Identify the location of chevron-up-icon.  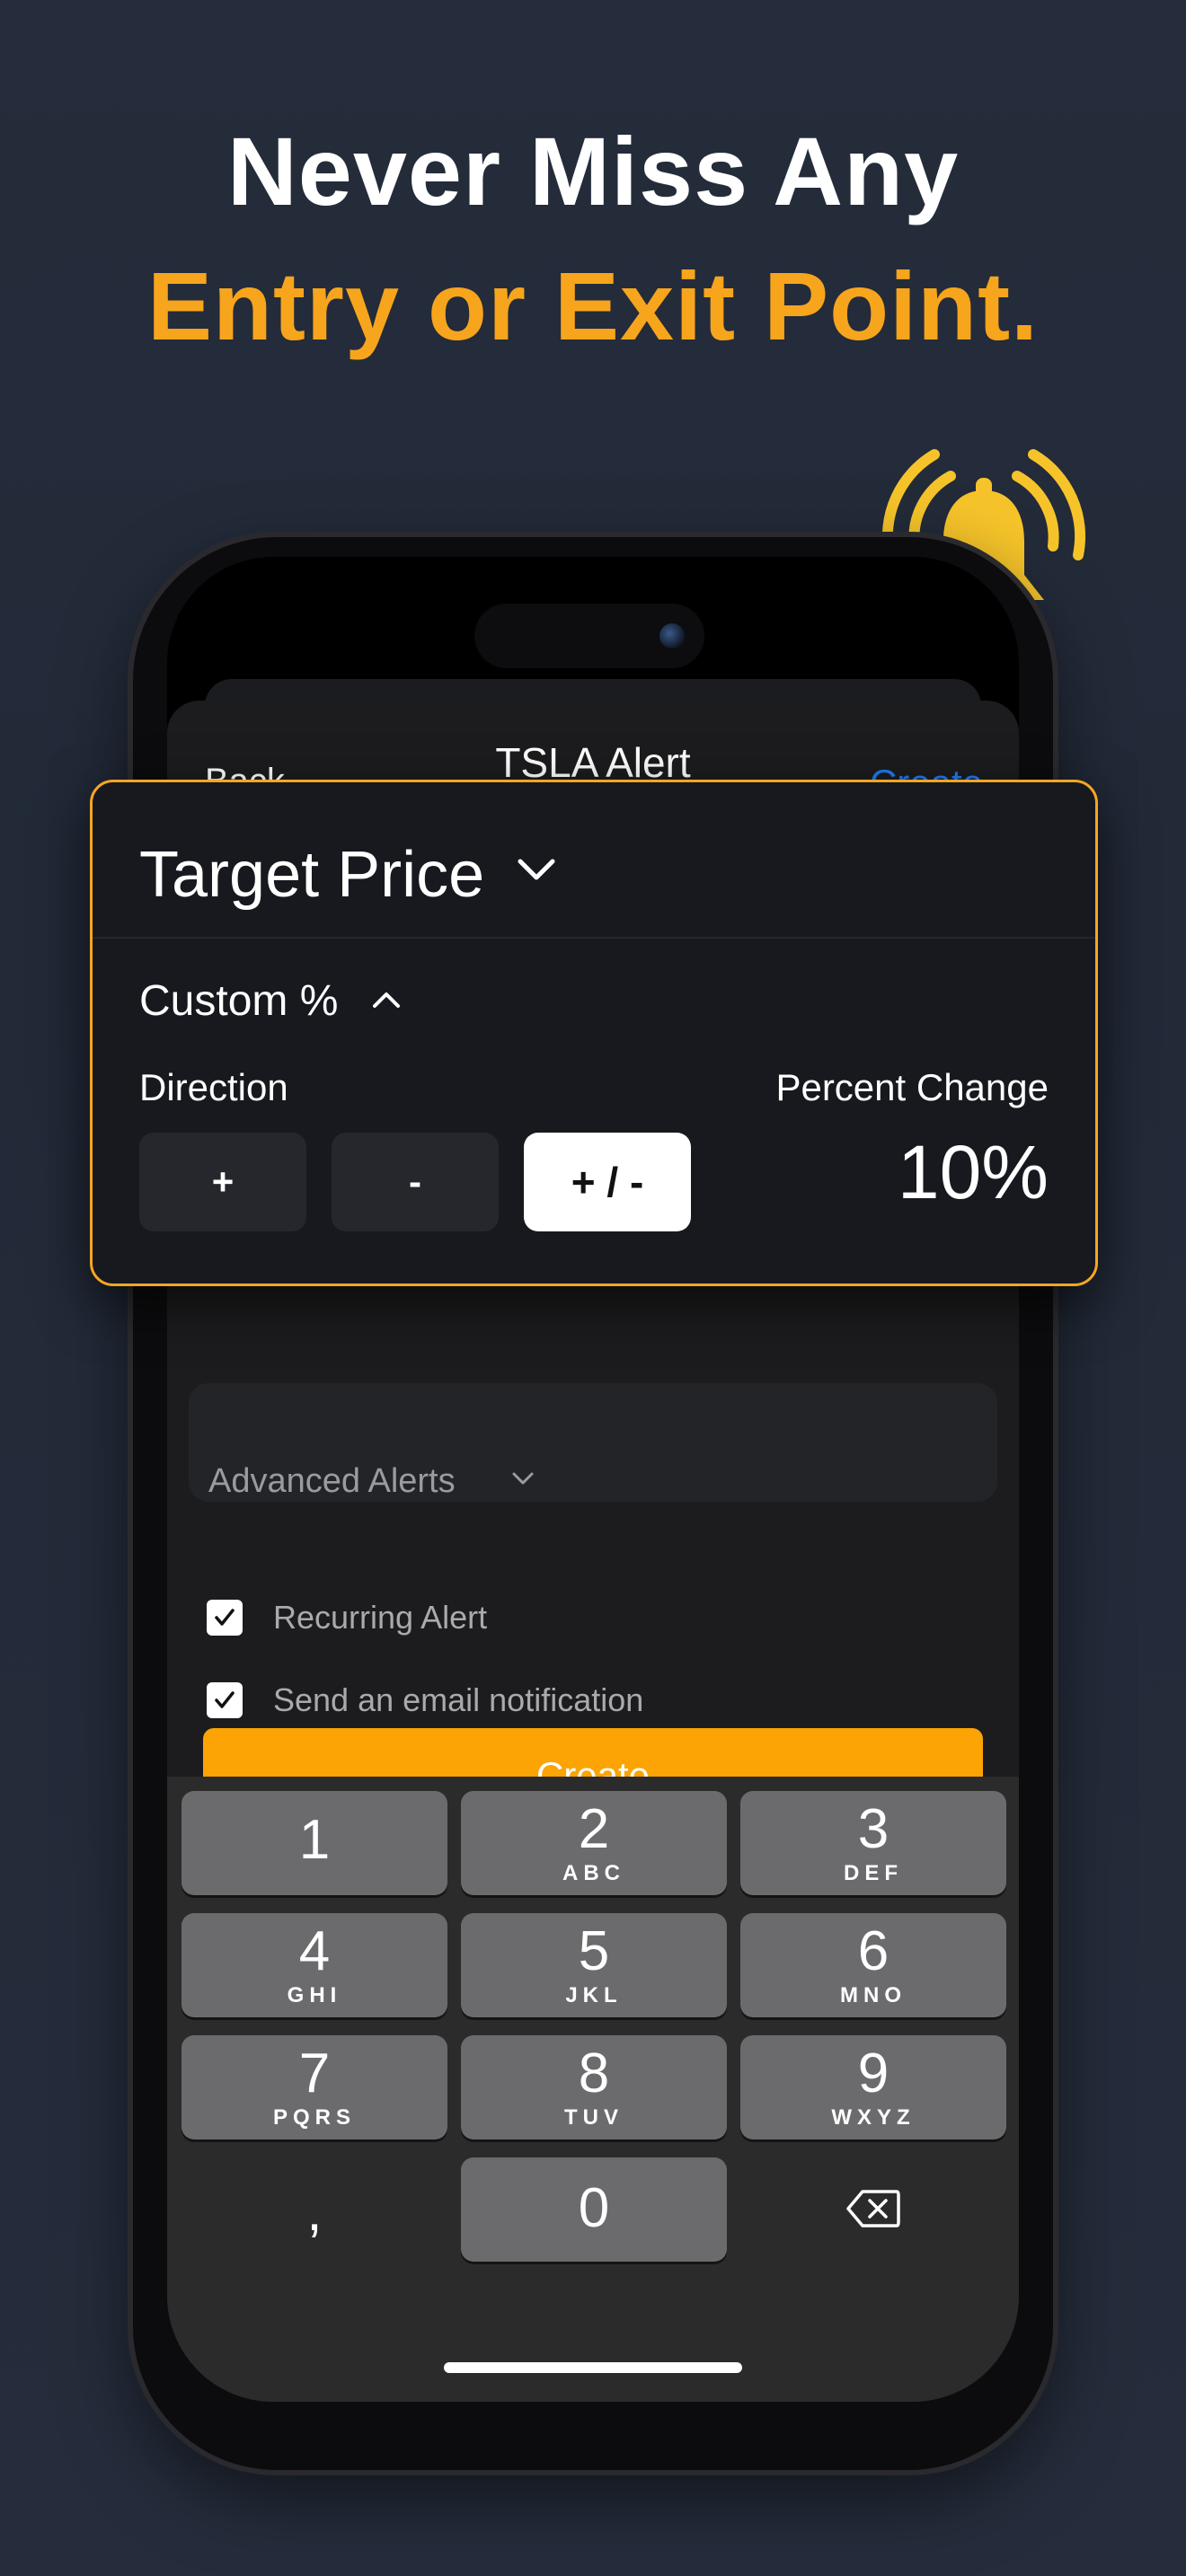
(386, 999).